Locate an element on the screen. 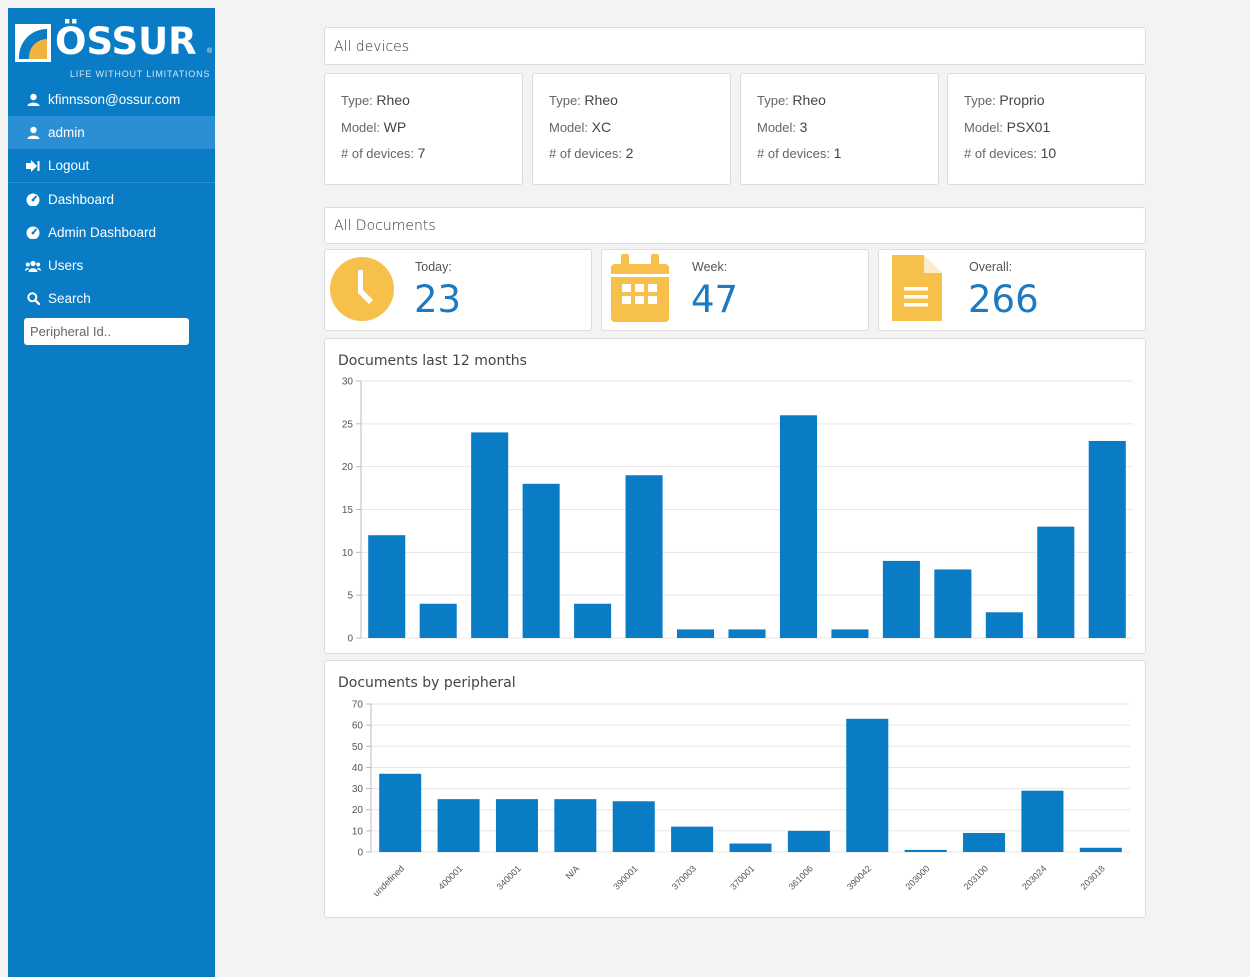 The image size is (1250, 977). x-tick-label: undefined is located at coordinates (388, 880).